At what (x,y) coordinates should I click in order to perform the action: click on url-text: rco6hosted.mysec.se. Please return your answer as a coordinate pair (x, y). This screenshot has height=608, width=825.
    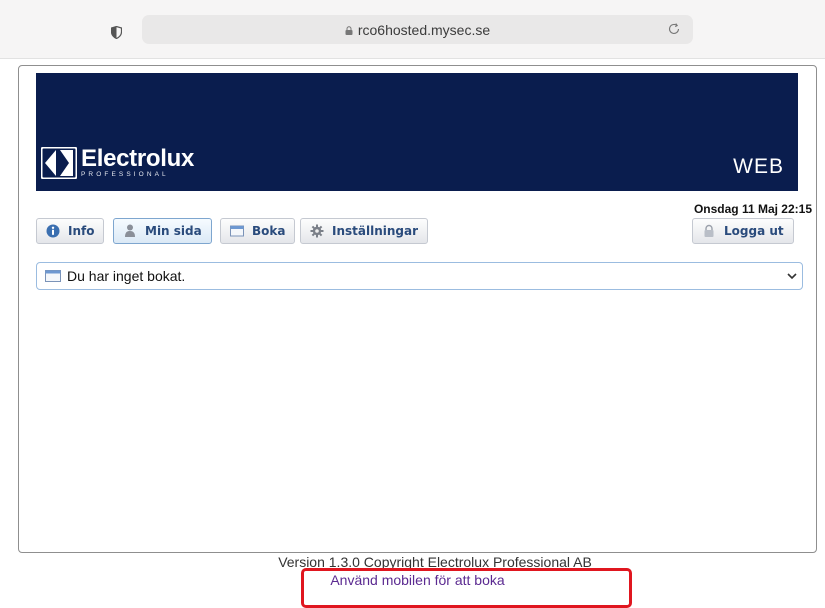
    Looking at the image, I should click on (424, 29).